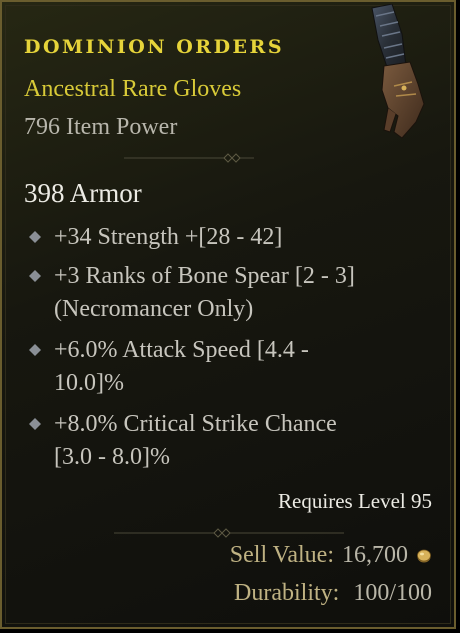 The height and width of the screenshot is (633, 460). Describe the element at coordinates (83, 193) in the screenshot. I see `armor-stat: 398 Armor` at that location.